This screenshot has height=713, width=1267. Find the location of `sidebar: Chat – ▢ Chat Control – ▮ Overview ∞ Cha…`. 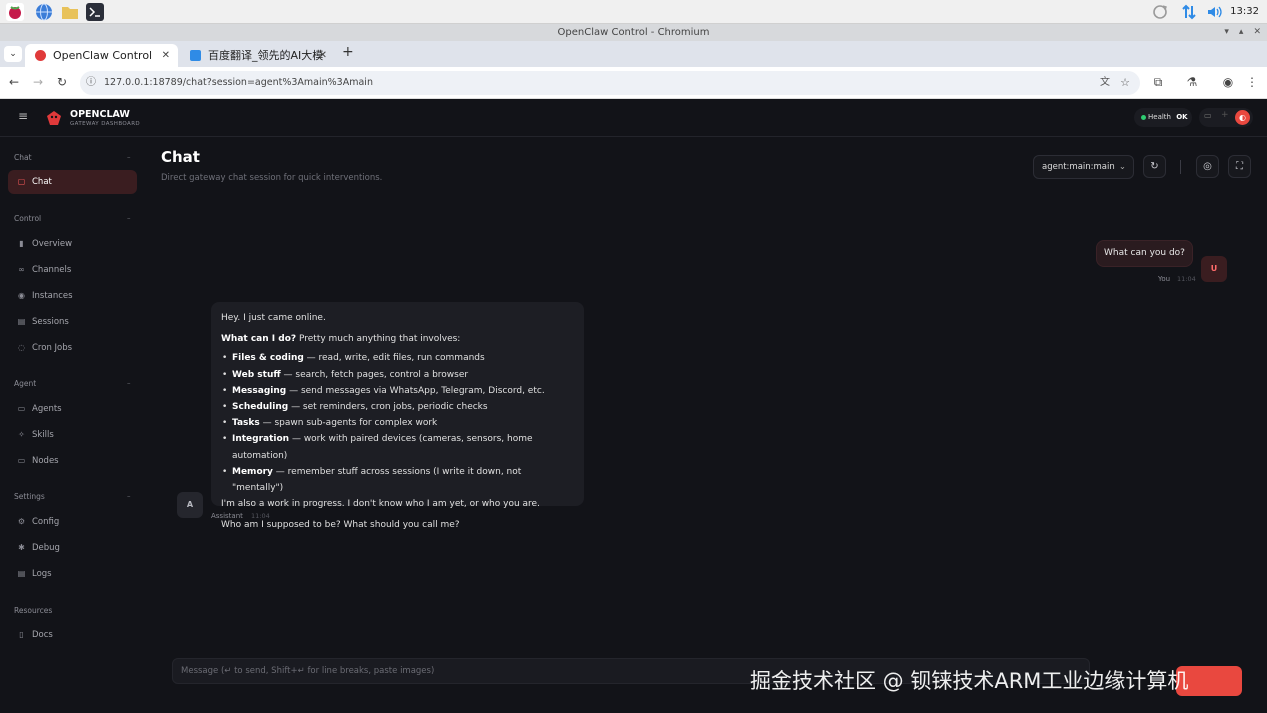

sidebar: Chat – ▢ Chat Control – ▮ Overview ∞ Cha… is located at coordinates (72, 425).